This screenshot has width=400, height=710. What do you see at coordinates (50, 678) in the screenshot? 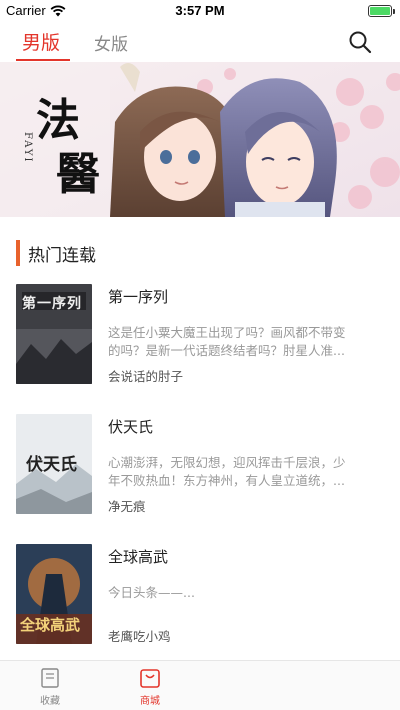
I see `book-icon` at bounding box center [50, 678].